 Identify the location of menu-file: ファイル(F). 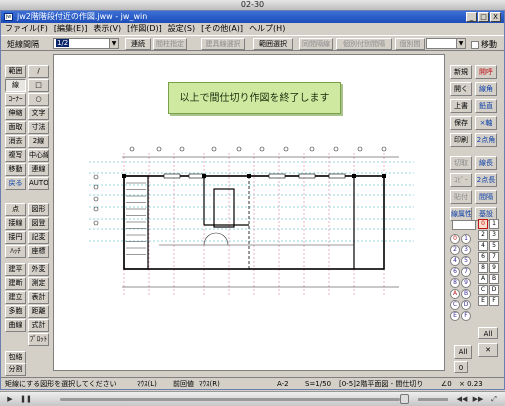
(26, 28).